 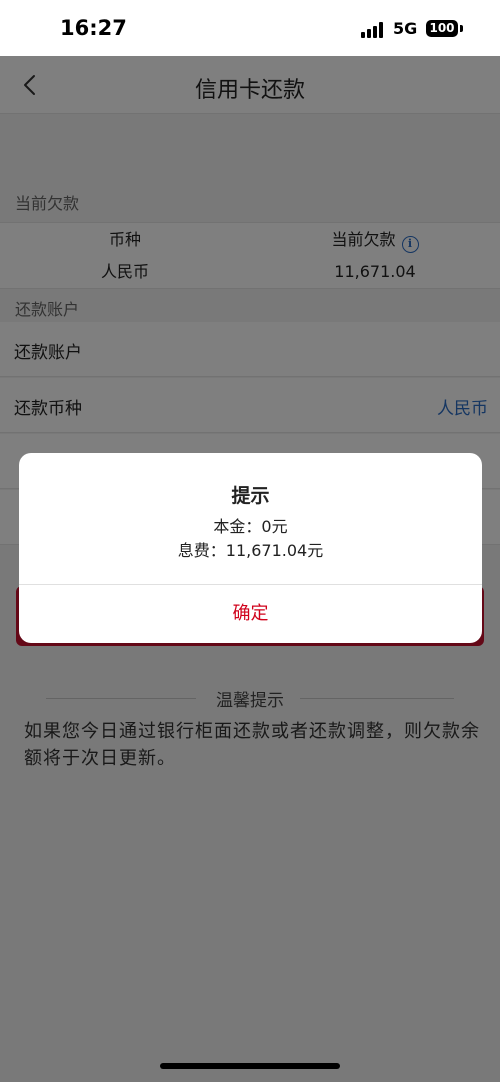 What do you see at coordinates (250, 614) in the screenshot?
I see `confirm-button: 确定` at bounding box center [250, 614].